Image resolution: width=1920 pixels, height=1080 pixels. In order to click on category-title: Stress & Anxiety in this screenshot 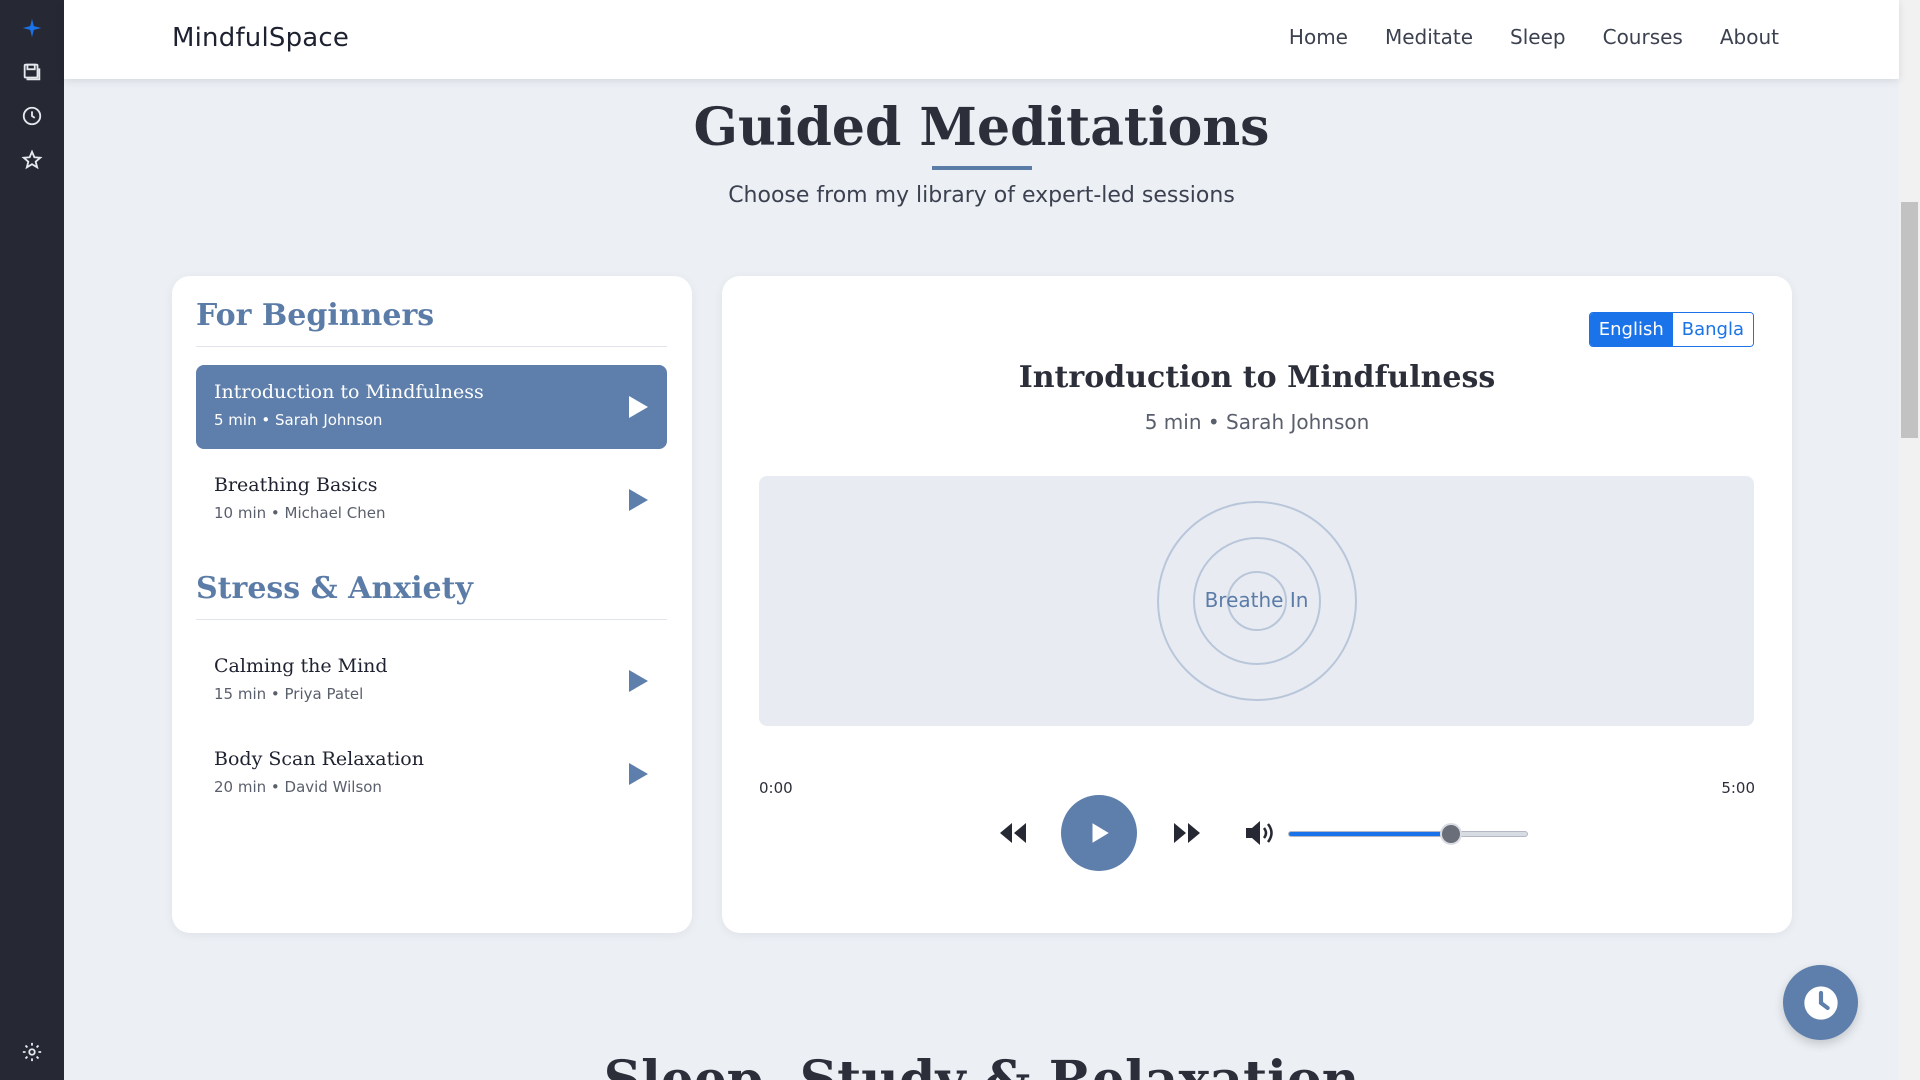, I will do `click(334, 588)`.